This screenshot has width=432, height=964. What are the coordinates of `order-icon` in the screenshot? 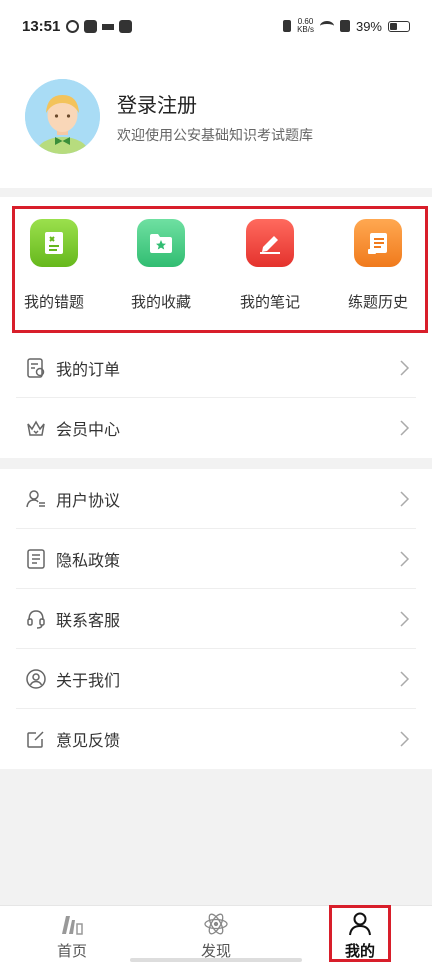 It's located at (36, 368).